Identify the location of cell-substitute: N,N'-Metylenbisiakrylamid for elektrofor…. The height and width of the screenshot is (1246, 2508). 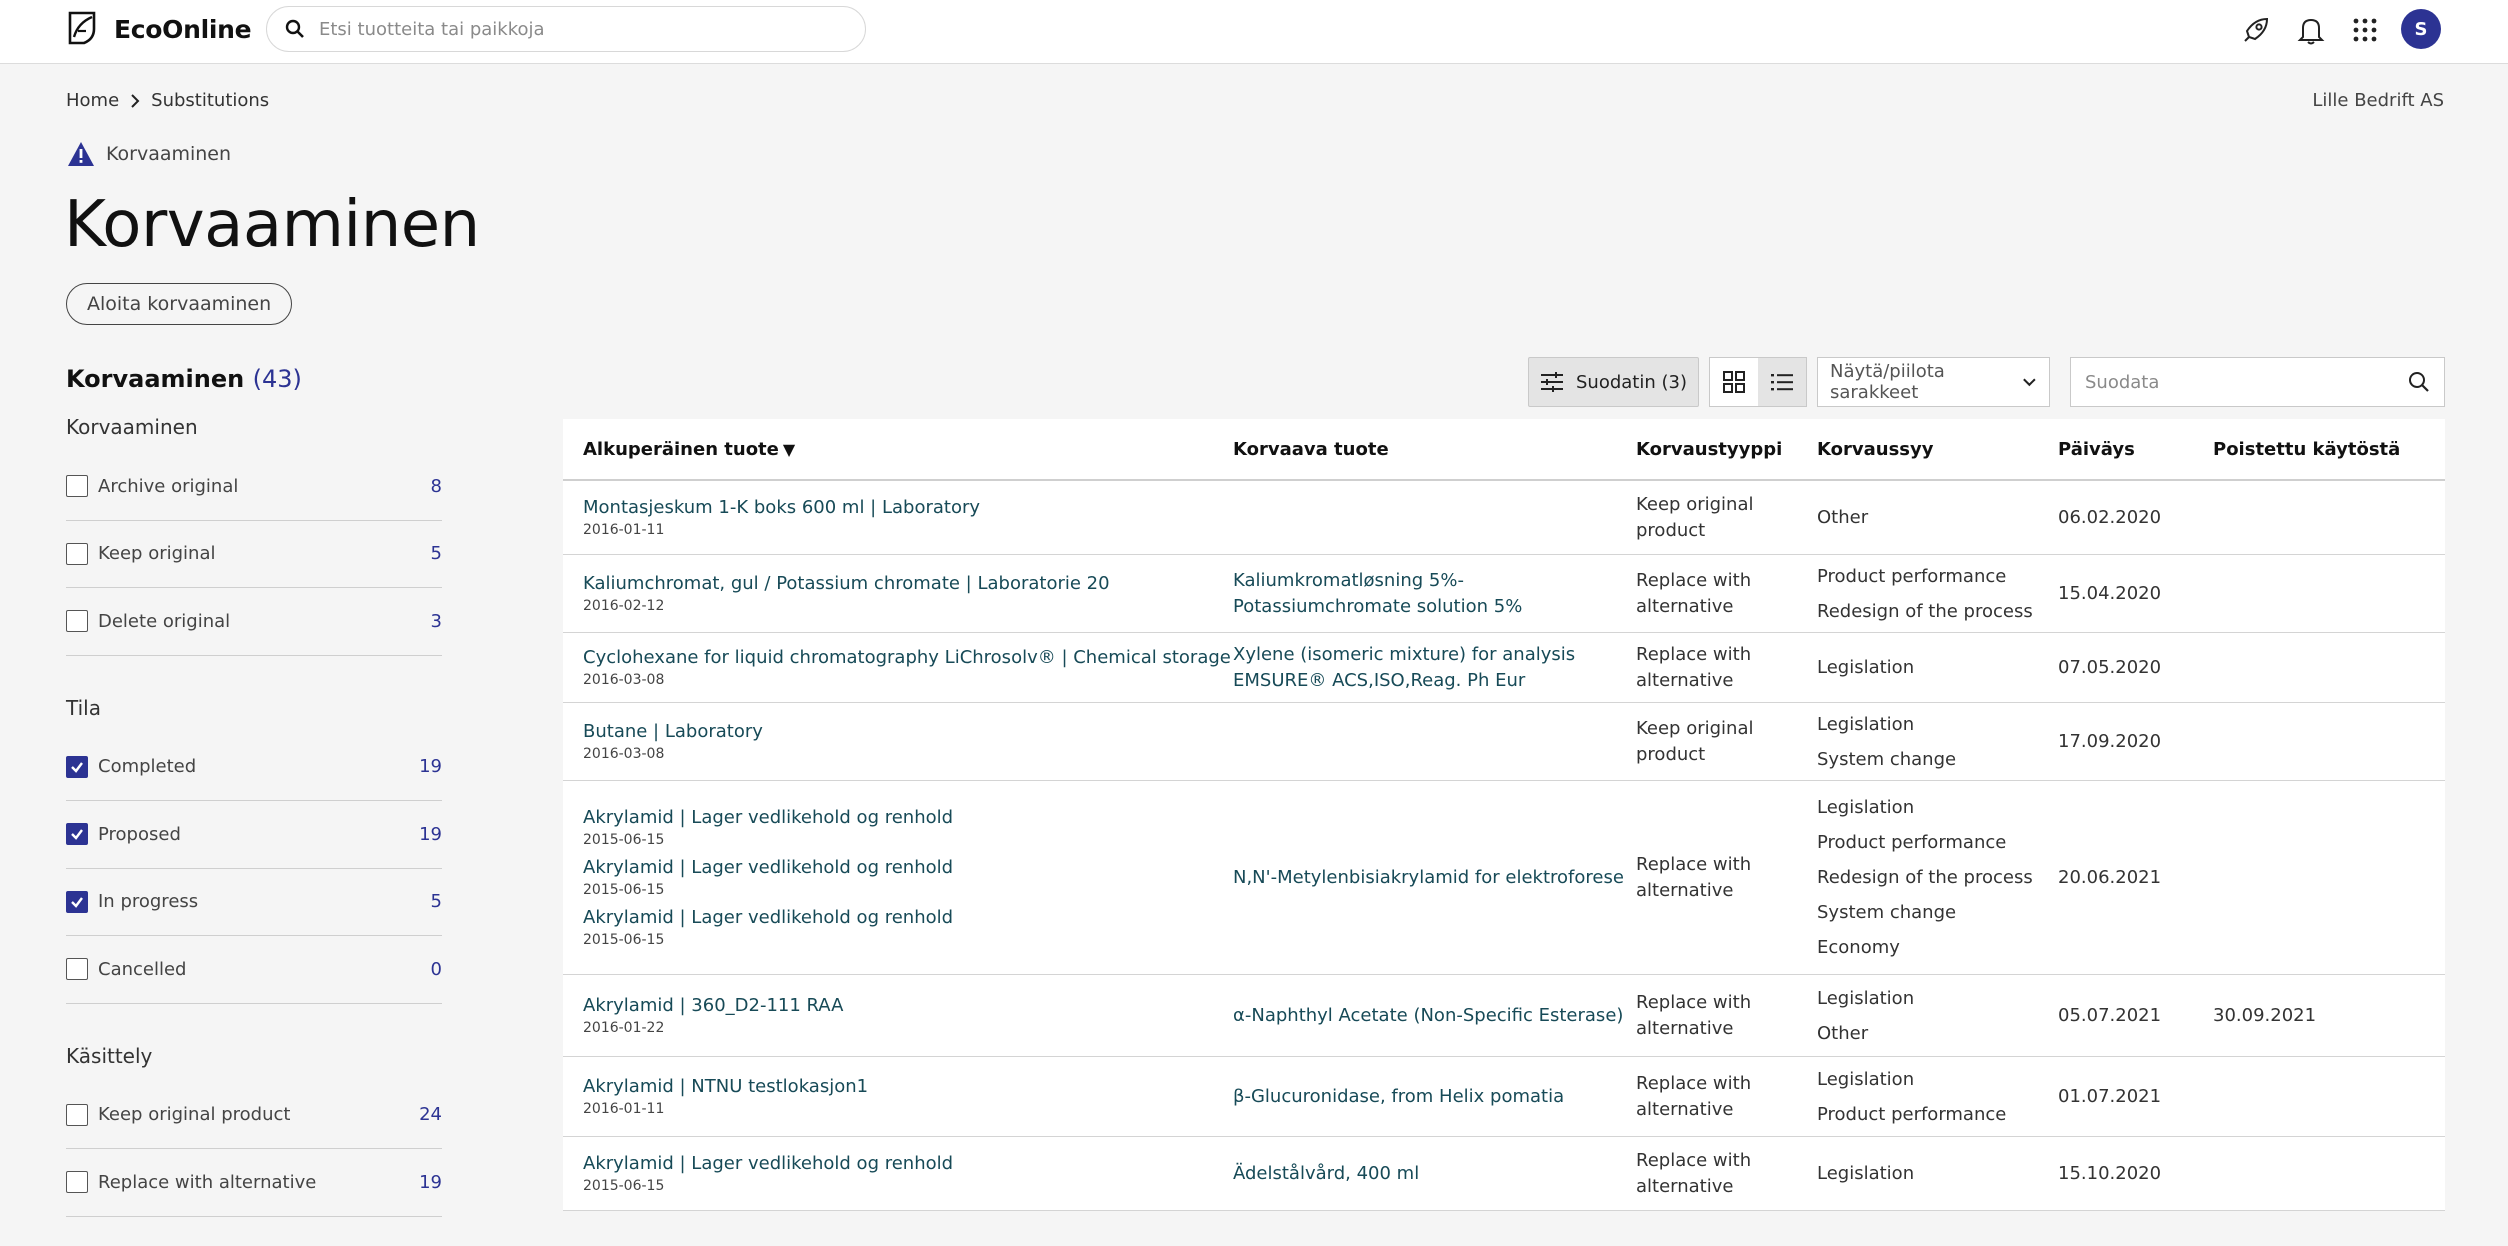
(1434, 877).